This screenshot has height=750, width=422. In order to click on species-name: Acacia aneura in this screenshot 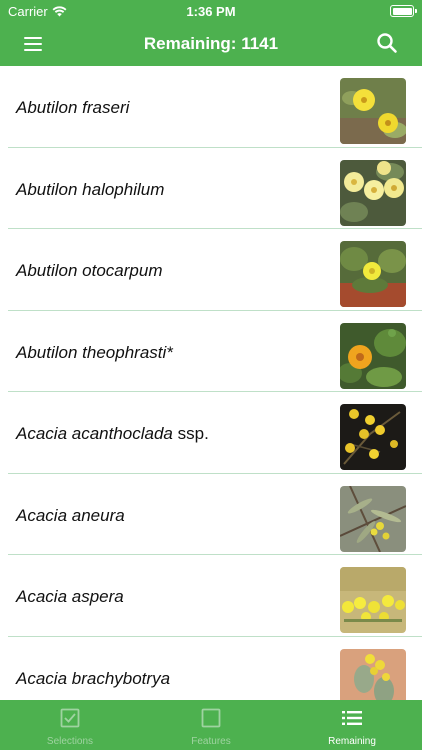, I will do `click(70, 516)`.